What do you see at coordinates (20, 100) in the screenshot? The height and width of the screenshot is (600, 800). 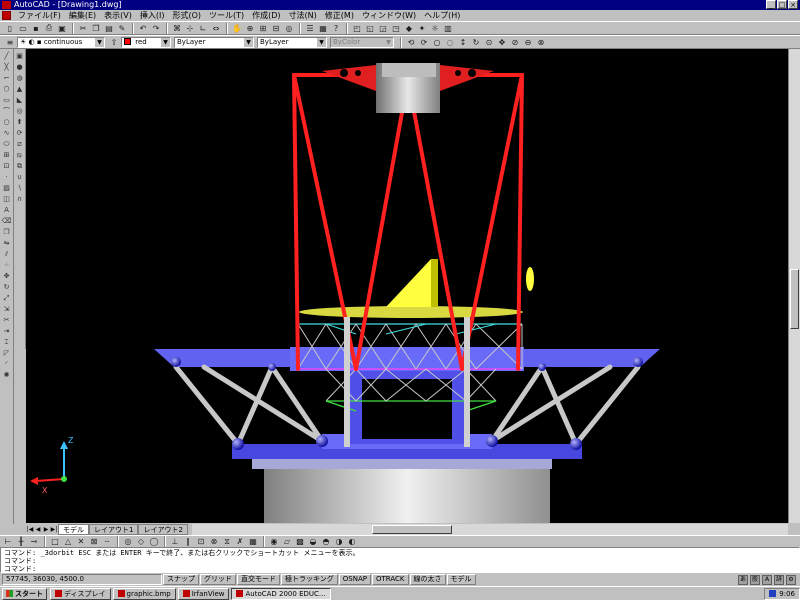 I see `wedge-solid-icon: ◣` at bounding box center [20, 100].